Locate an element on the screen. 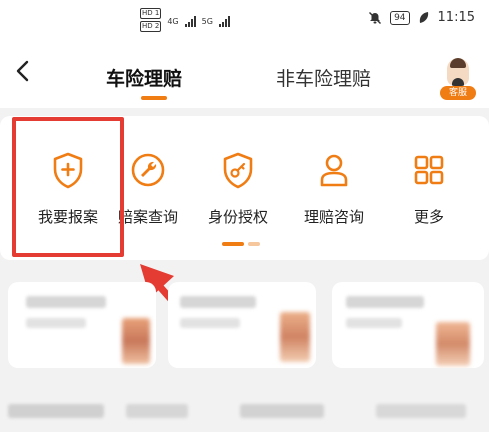 The image size is (489, 432). service-claim-consult: 理赔咨询 is located at coordinates (334, 176).